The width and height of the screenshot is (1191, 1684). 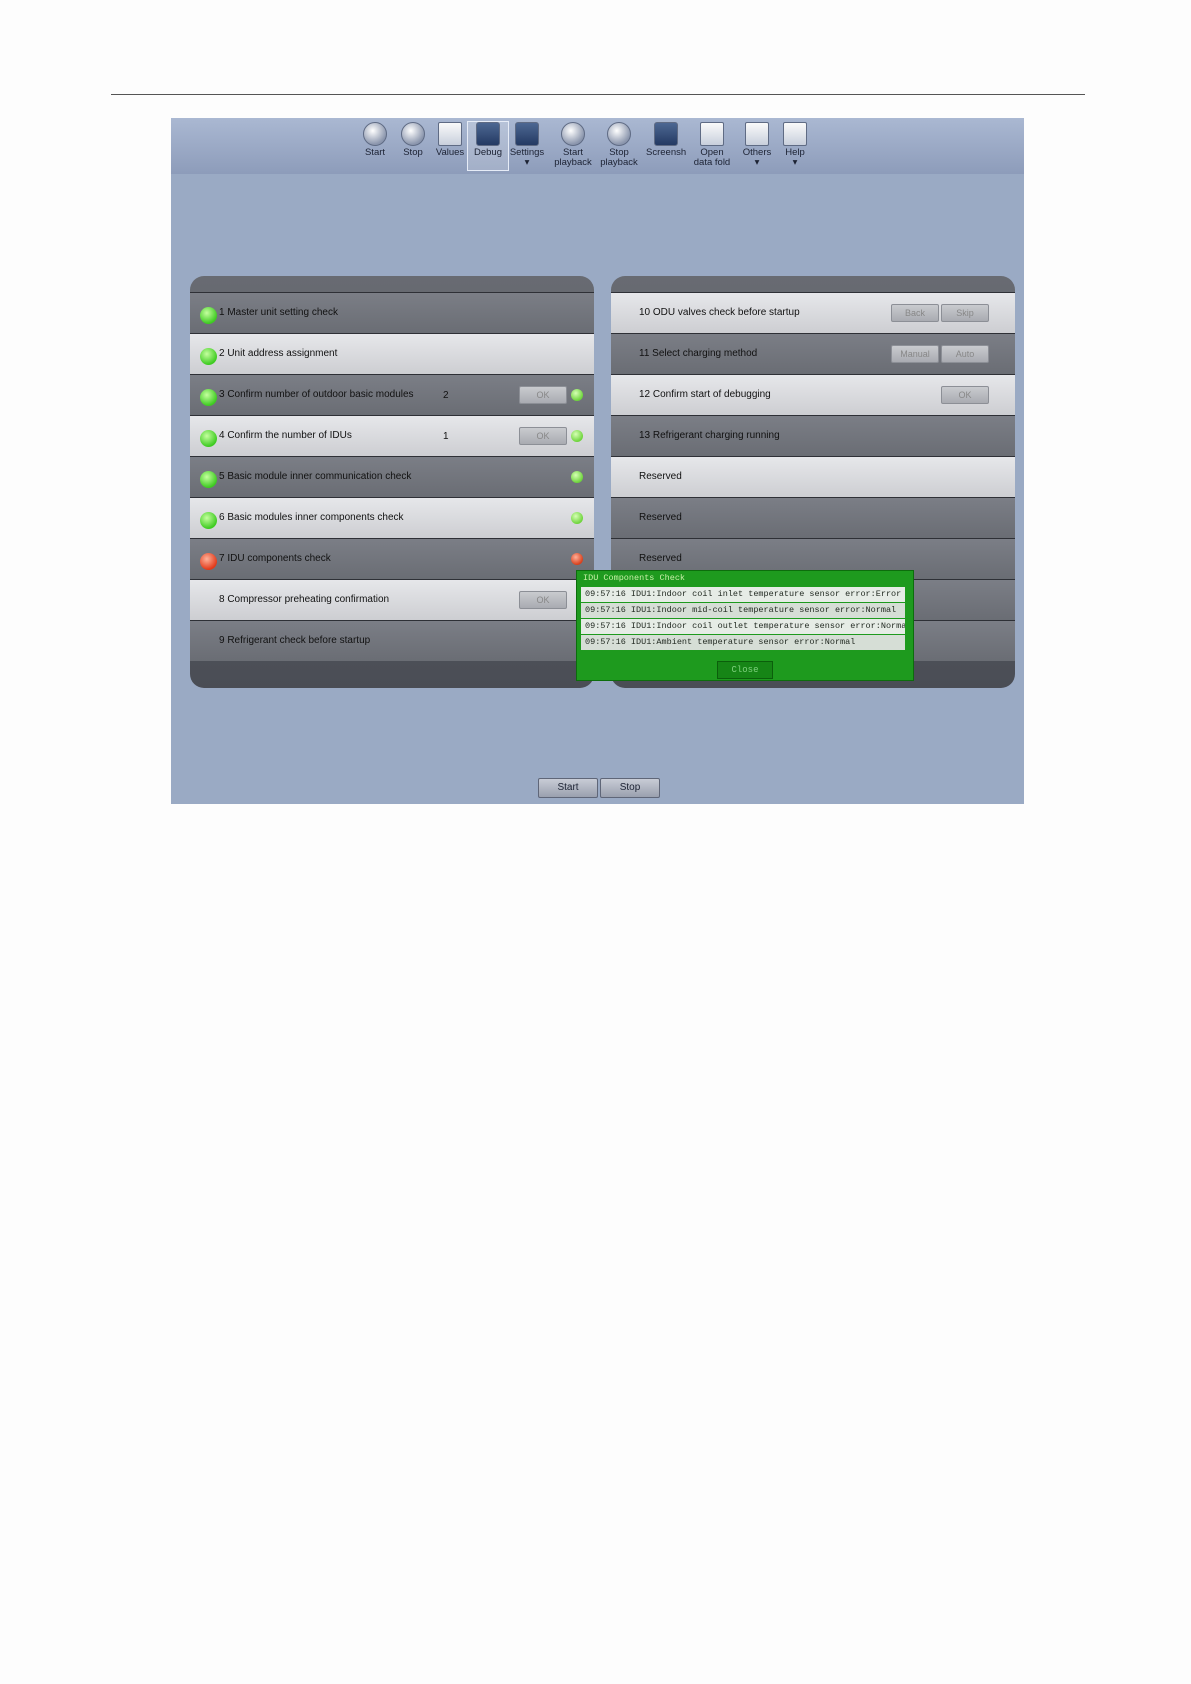 What do you see at coordinates (795, 134) in the screenshot?
I see `help-icon` at bounding box center [795, 134].